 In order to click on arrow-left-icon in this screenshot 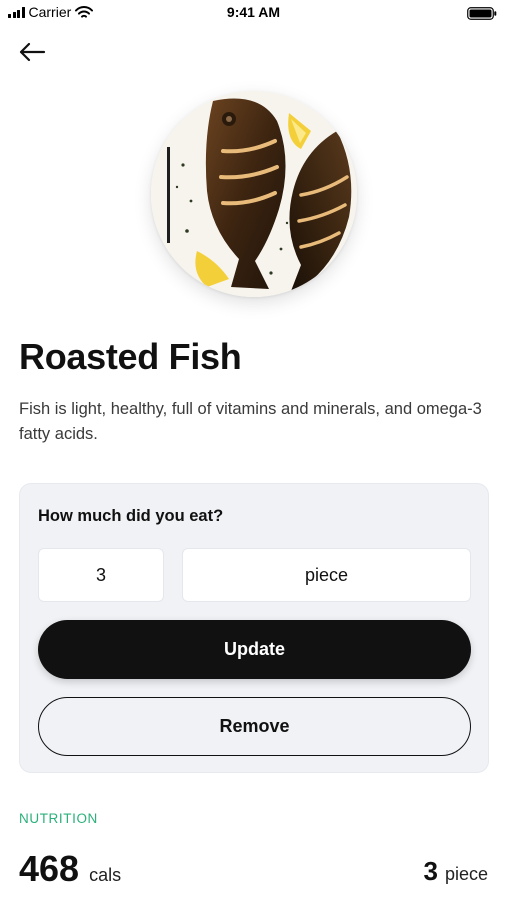, I will do `click(32, 52)`.